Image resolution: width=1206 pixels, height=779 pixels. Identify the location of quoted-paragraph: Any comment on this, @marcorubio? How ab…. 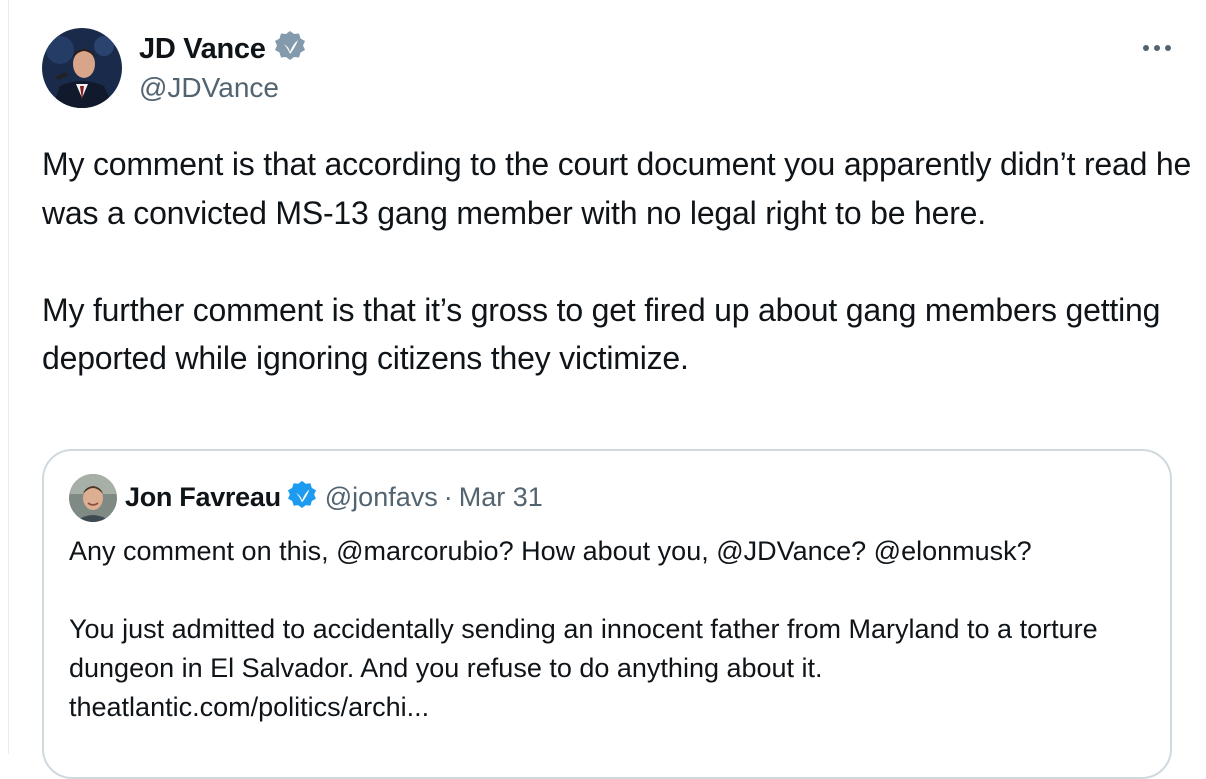
(550, 551).